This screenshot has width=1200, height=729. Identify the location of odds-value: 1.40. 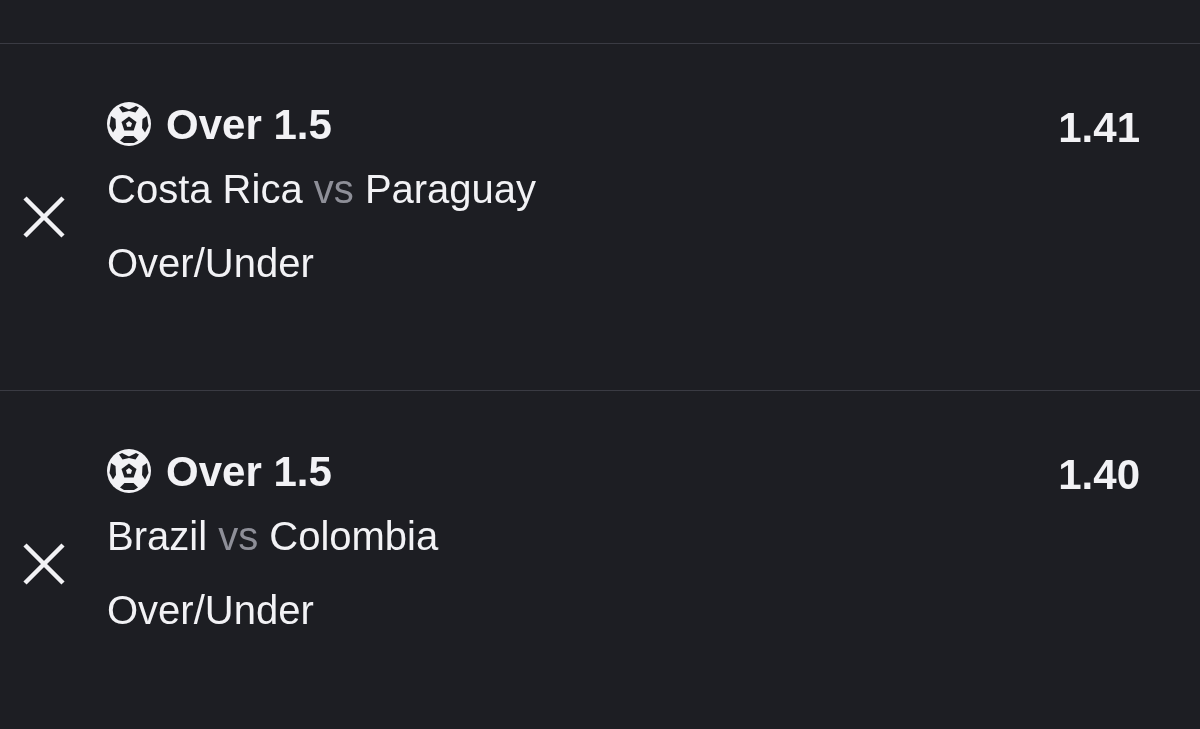
(1099, 475).